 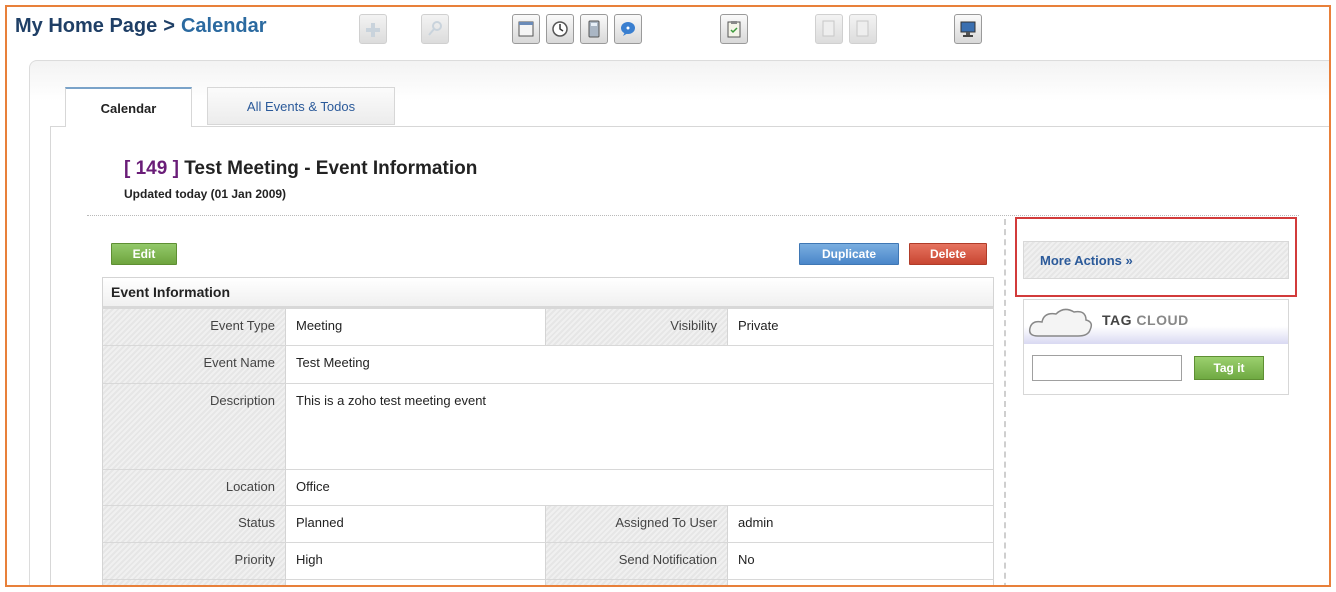 What do you see at coordinates (223, 26) in the screenshot?
I see `breadcrumb-current: Calendar` at bounding box center [223, 26].